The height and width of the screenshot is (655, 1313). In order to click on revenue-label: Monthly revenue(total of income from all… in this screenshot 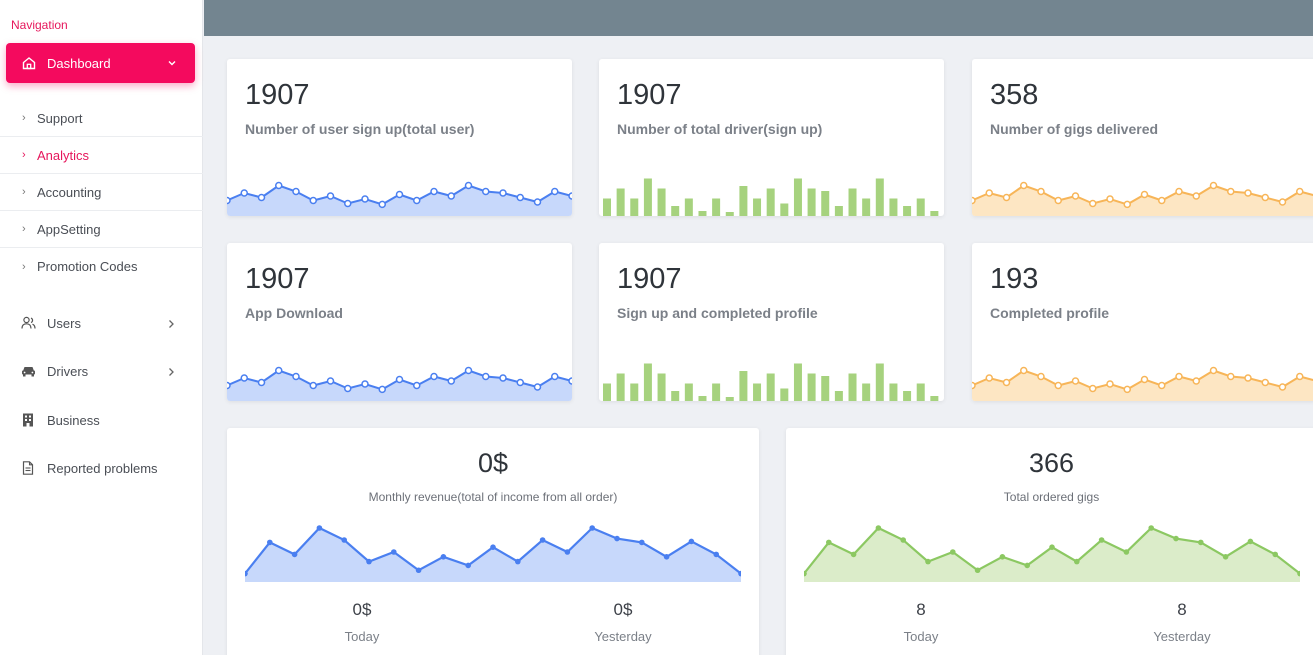, I will do `click(493, 497)`.